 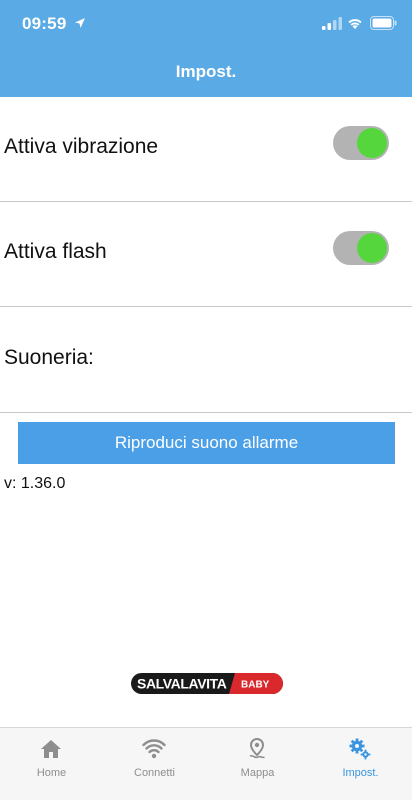 What do you see at coordinates (154, 749) in the screenshot?
I see `wifi-icon` at bounding box center [154, 749].